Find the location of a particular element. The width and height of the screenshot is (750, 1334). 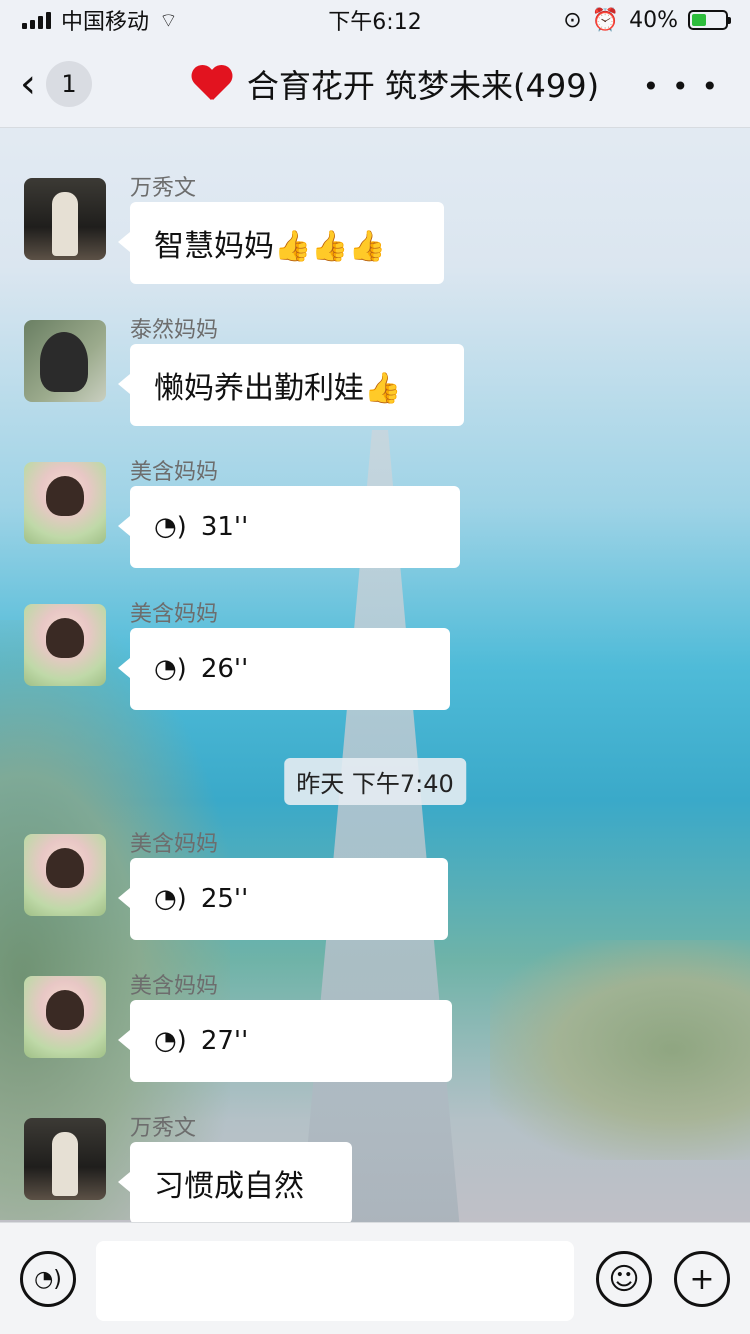

voice-input-button: ◔) is located at coordinates (48, 1279).